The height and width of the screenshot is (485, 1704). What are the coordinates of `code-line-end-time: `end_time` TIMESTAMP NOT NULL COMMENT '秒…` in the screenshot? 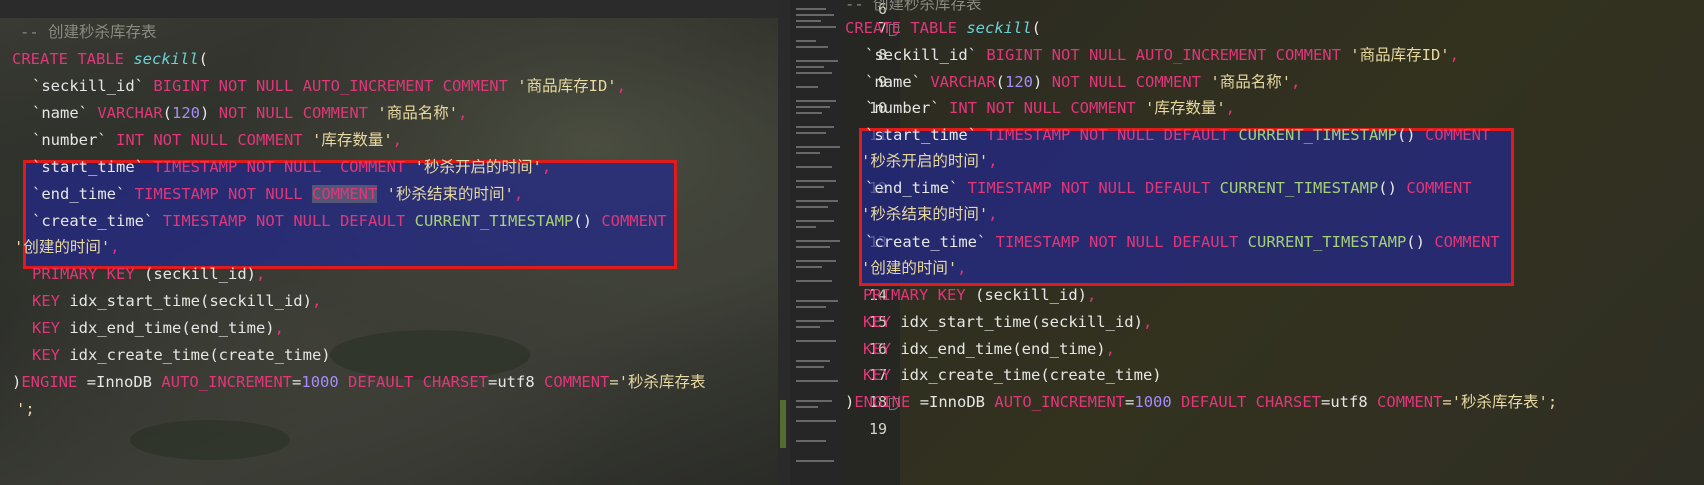 It's located at (278, 194).